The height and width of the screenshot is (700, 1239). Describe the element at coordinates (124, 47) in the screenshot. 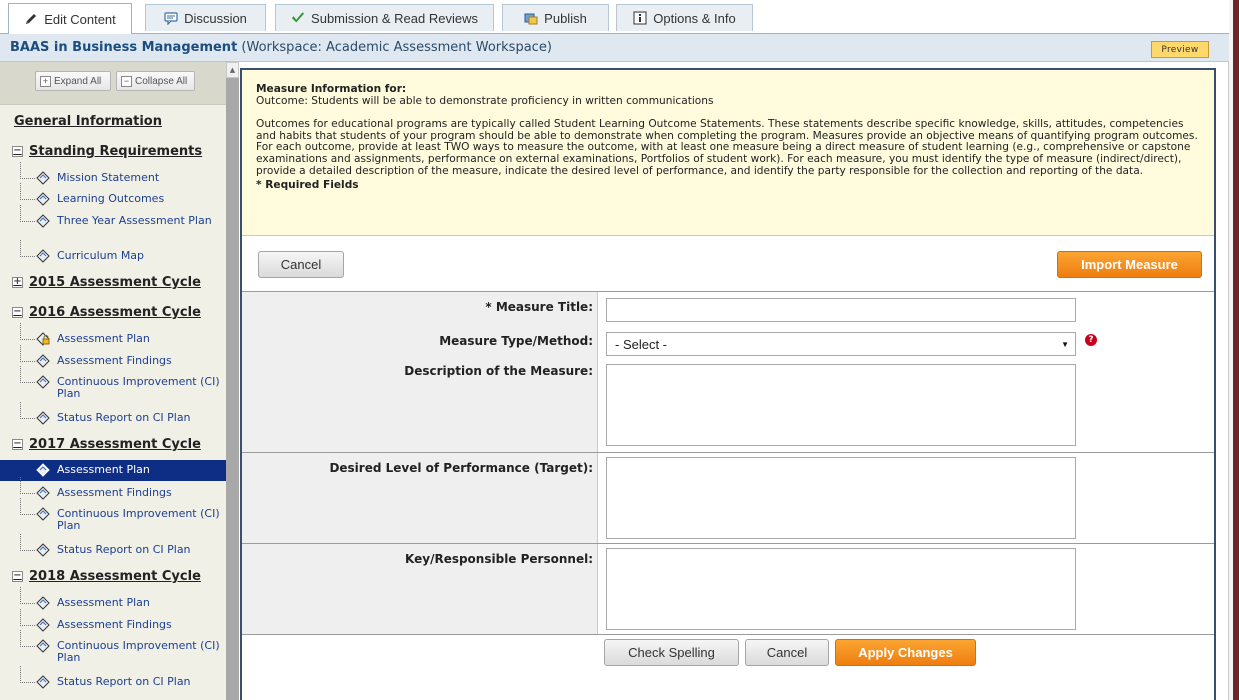

I see `program-title: BAAS in Business Management` at that location.